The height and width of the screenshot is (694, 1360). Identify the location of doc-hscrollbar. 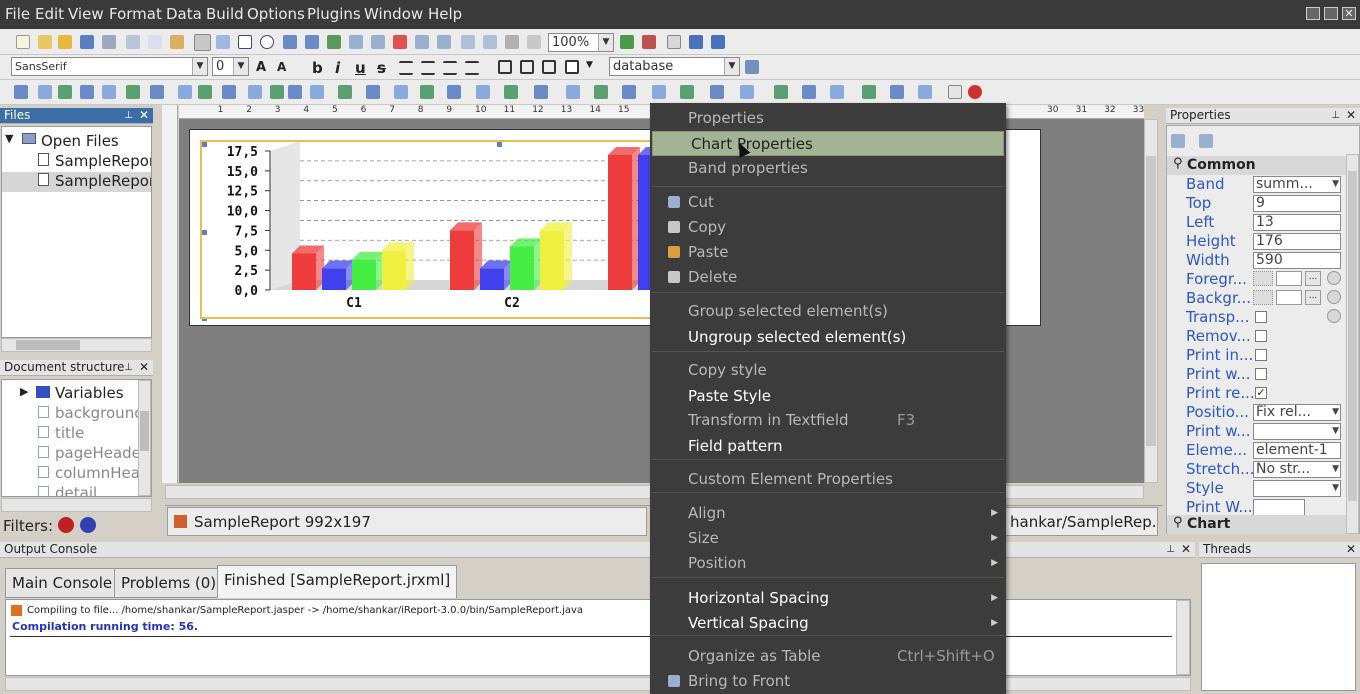
(76, 505).